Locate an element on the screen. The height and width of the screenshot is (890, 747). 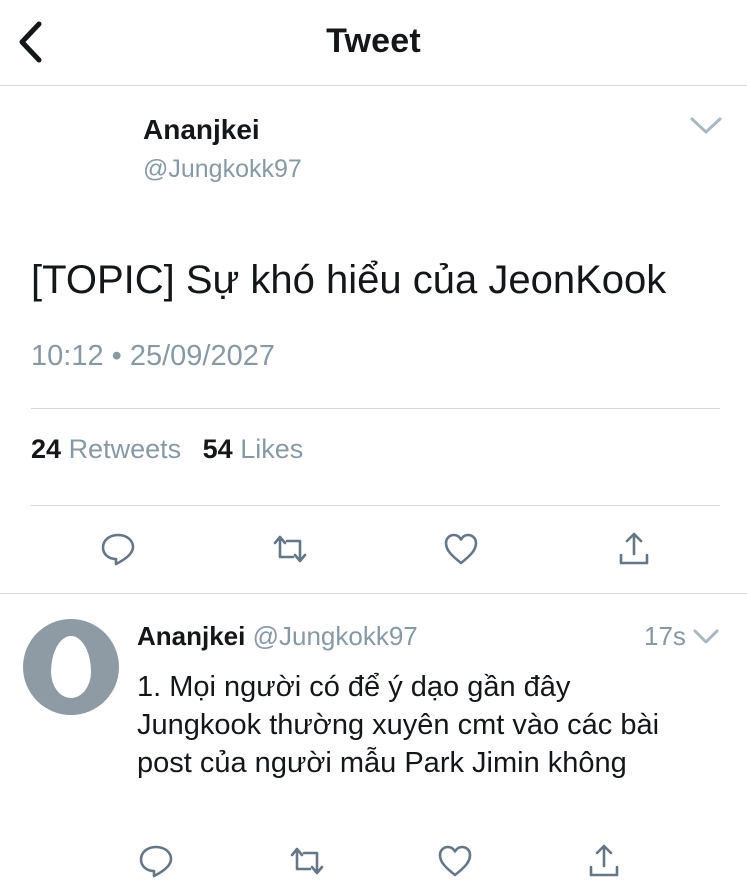
tweet-stats: 24 Retweets 54 Likes is located at coordinates (174, 449).